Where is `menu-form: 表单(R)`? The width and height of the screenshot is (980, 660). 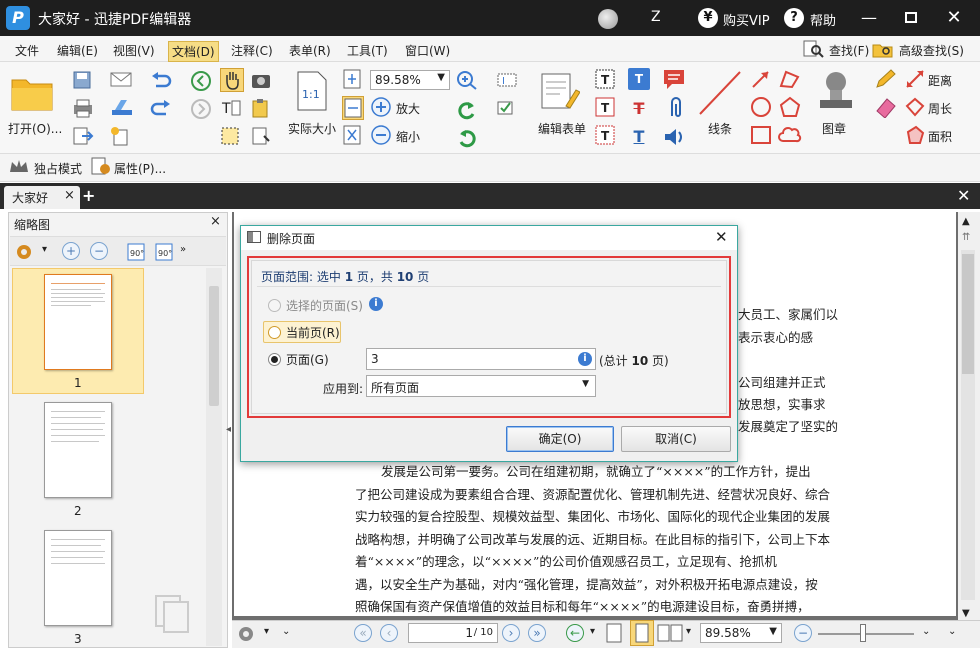
menu-form: 表单(R) is located at coordinates (310, 50).